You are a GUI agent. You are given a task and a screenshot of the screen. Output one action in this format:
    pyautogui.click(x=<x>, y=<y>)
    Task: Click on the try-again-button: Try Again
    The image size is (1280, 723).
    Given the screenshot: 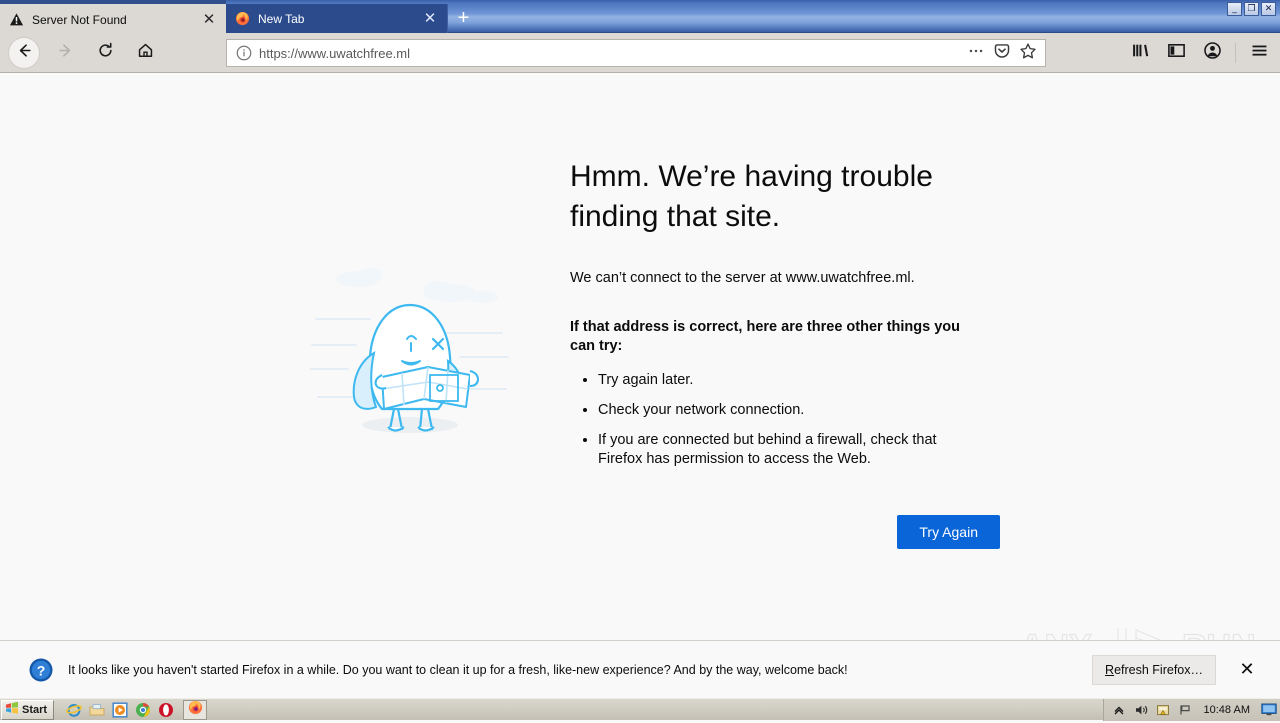 What is the action you would take?
    pyautogui.click(x=948, y=532)
    